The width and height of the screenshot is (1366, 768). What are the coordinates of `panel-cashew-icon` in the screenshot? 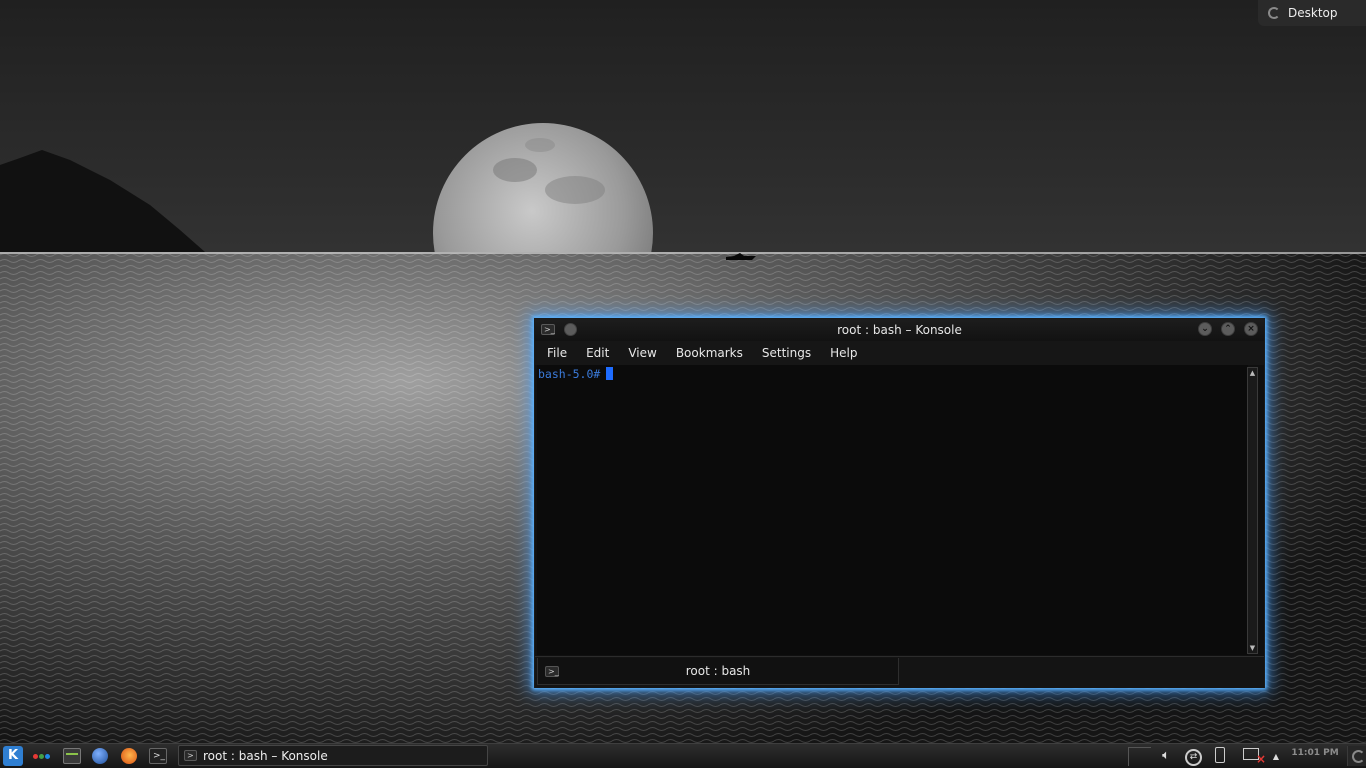 It's located at (1356, 756).